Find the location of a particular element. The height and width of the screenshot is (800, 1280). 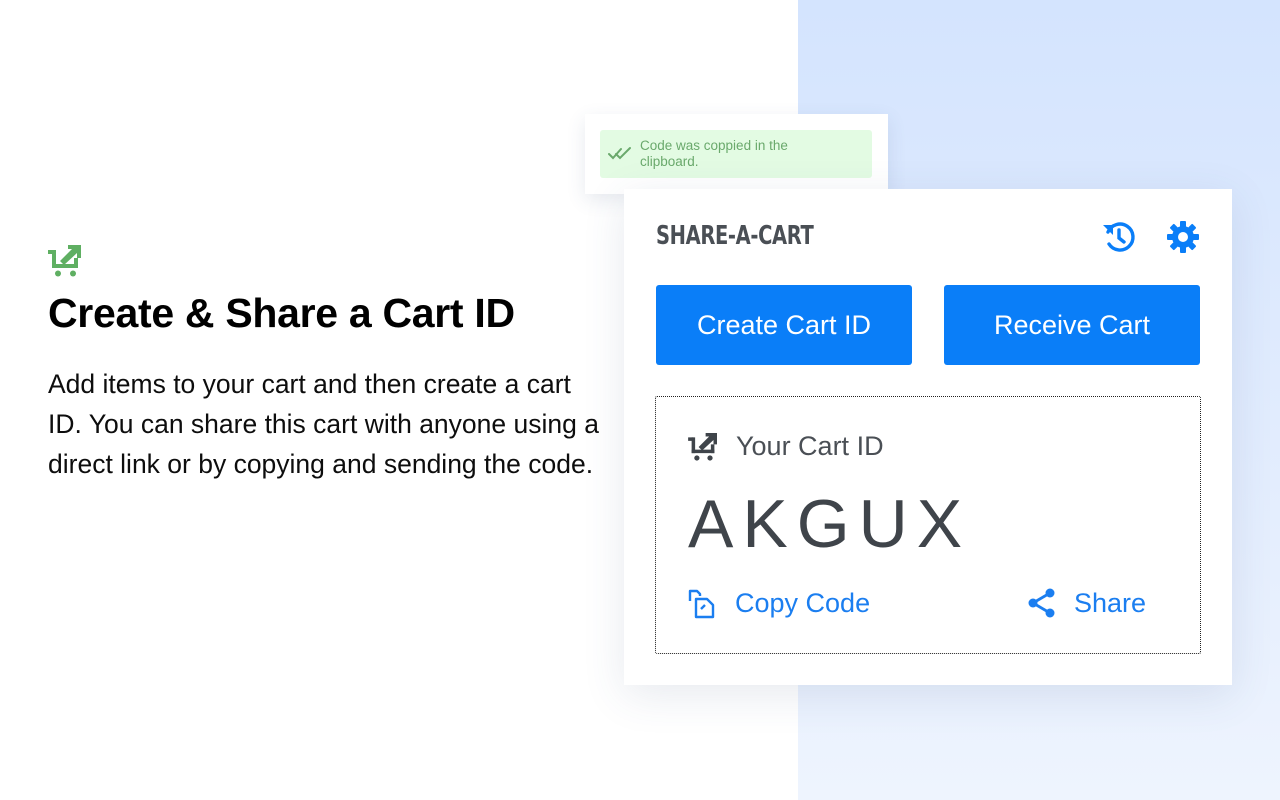

cart-id-label: Your Cart ID is located at coordinates (810, 446).